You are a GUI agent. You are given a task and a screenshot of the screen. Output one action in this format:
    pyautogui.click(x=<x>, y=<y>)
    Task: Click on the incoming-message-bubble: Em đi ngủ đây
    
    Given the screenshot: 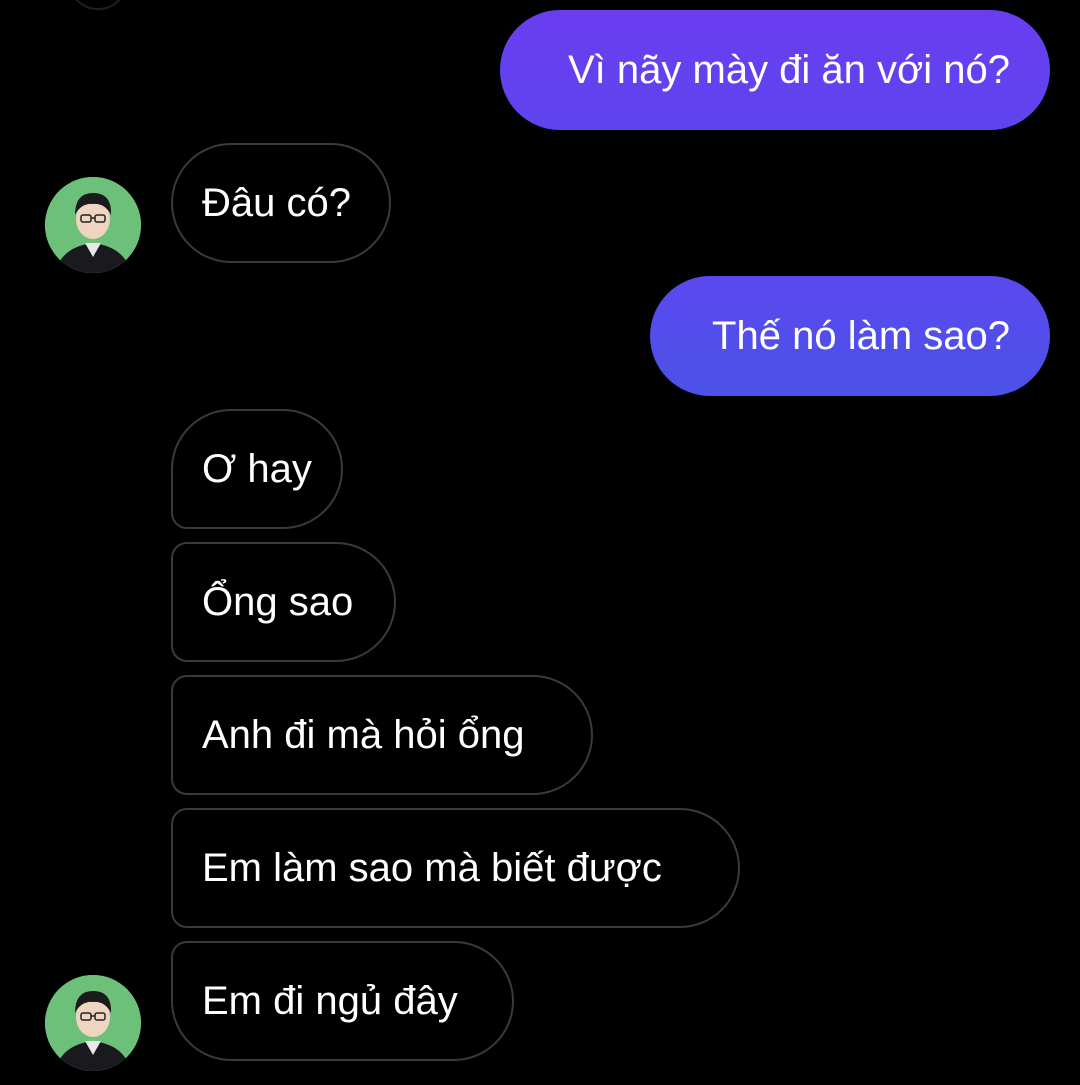 What is the action you would take?
    pyautogui.click(x=342, y=1001)
    